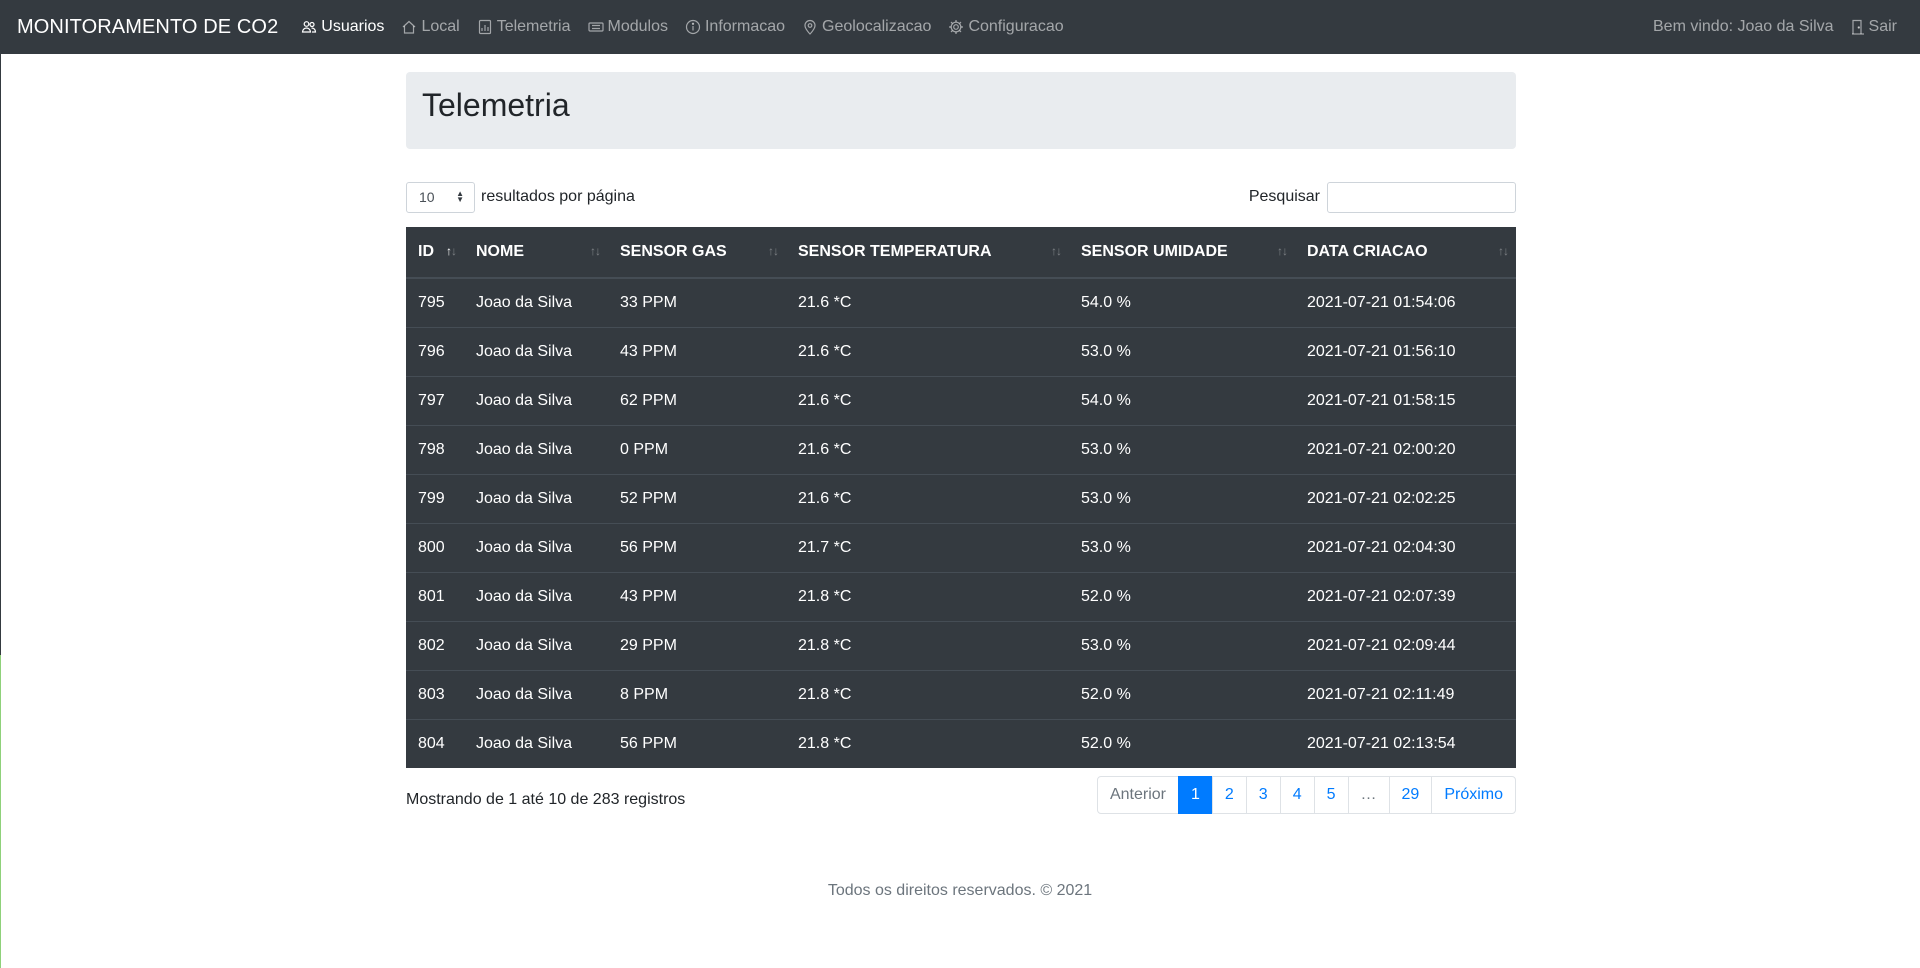 The width and height of the screenshot is (1920, 968). What do you see at coordinates (693, 27) in the screenshot?
I see `info-icon` at bounding box center [693, 27].